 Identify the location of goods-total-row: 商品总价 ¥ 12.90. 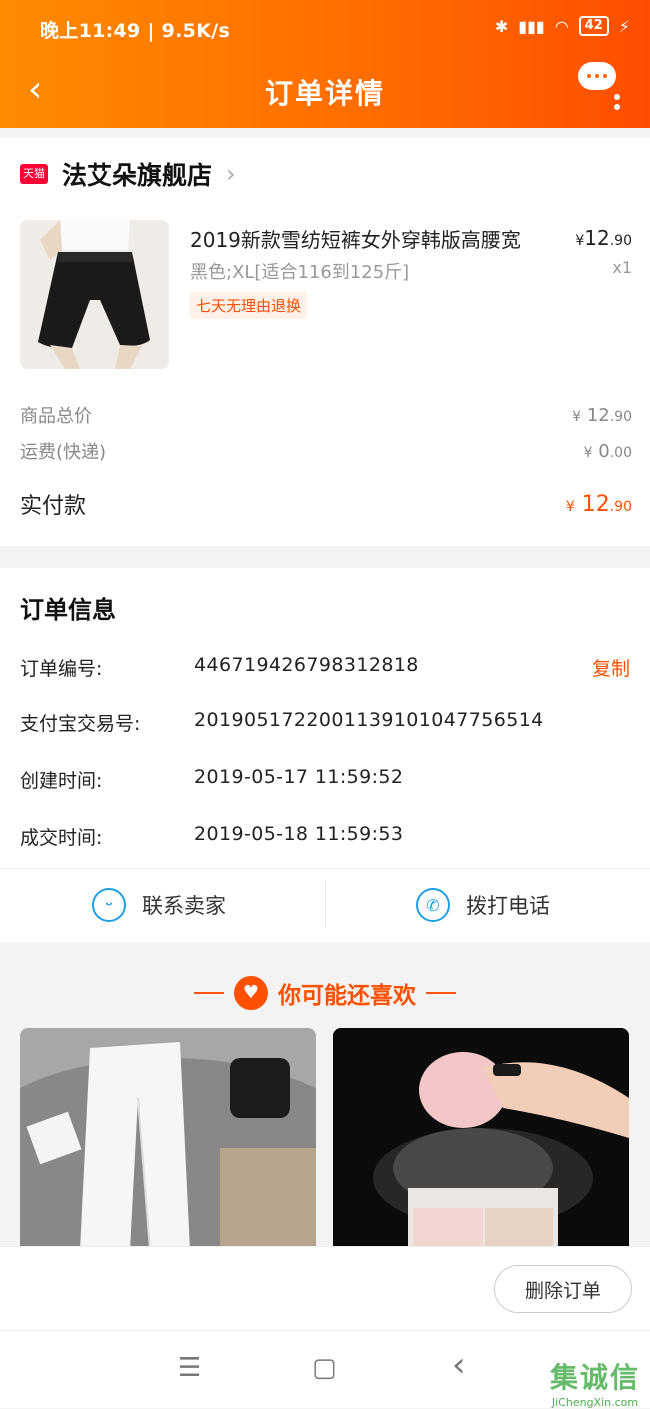
(326, 415).